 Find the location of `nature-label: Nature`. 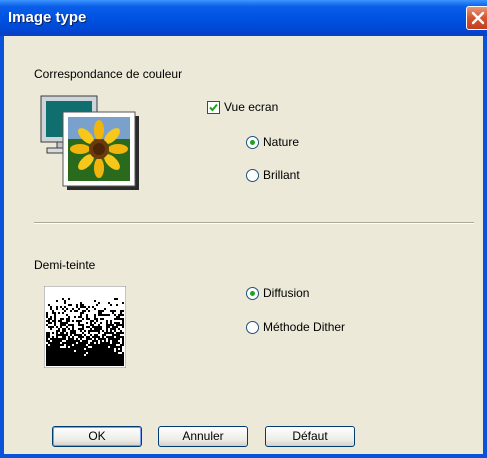

nature-label: Nature is located at coordinates (281, 142).